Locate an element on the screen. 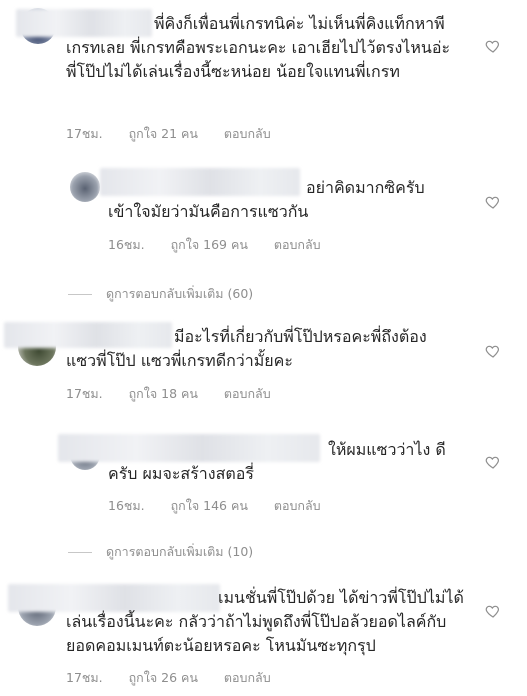 The width and height of the screenshot is (527, 696). view-more-label: ดูการตอบกลับเพิ่มเติม (60) is located at coordinates (179, 293).